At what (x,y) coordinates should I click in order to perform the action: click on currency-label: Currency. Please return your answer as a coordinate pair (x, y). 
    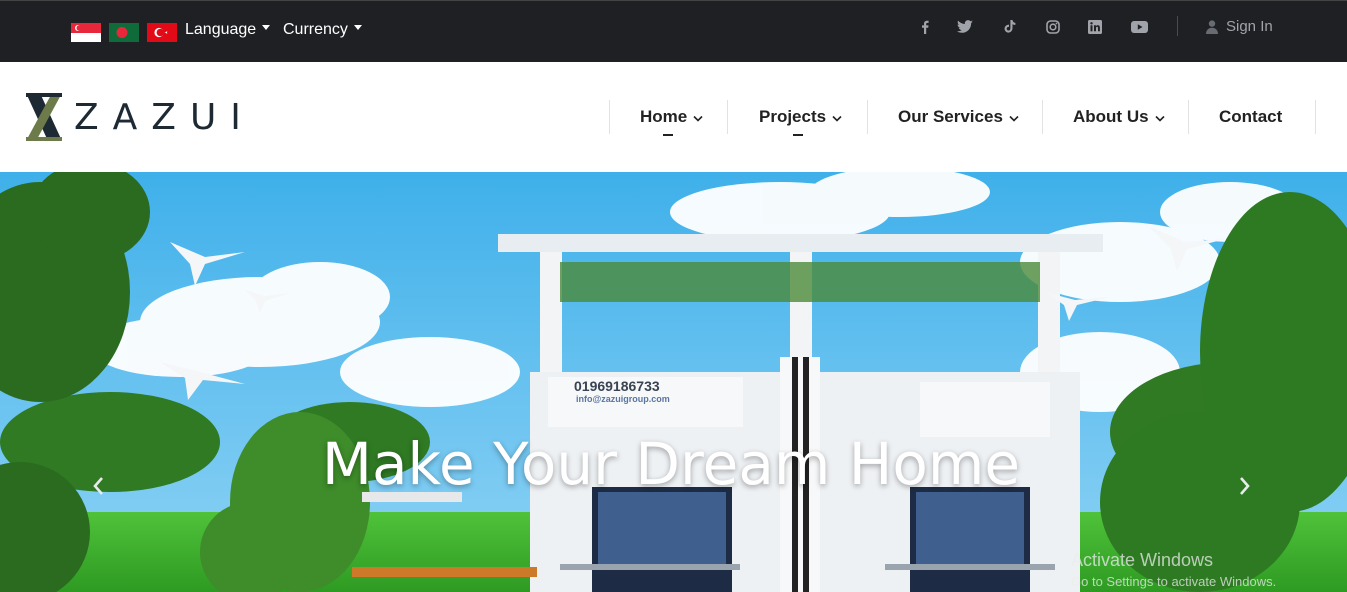
    Looking at the image, I should click on (315, 29).